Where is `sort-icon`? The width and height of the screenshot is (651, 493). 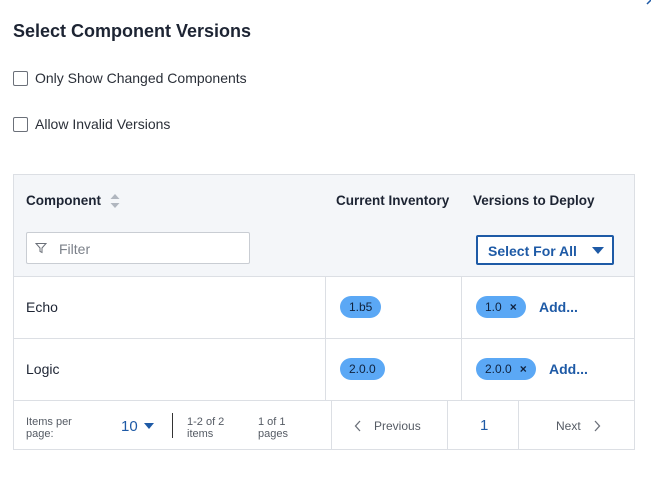
sort-icon is located at coordinates (115, 201).